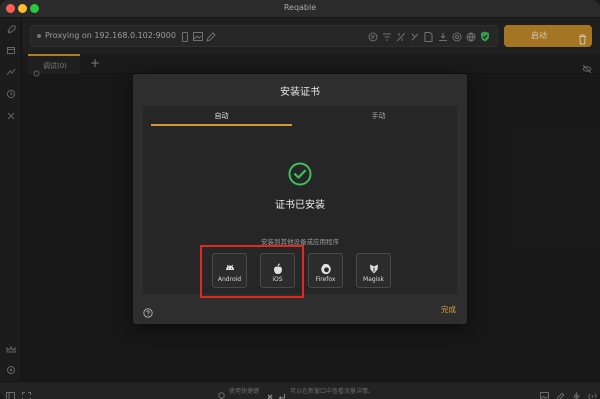 This screenshot has height=399, width=600. I want to click on status-bar: 使用快捷键 可以在新窗口中查看流量详情。, so click(300, 390).